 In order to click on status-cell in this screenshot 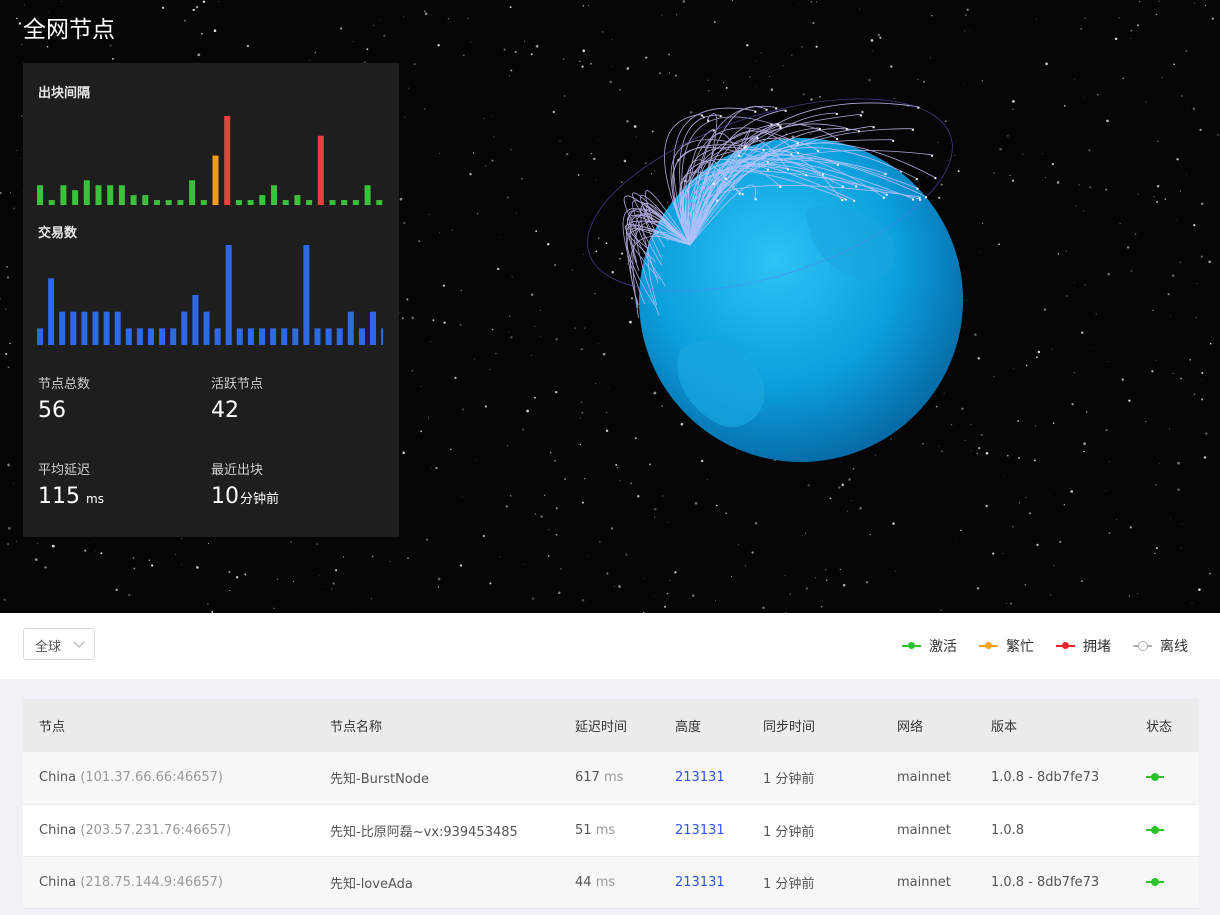, I will do `click(1164, 778)`.